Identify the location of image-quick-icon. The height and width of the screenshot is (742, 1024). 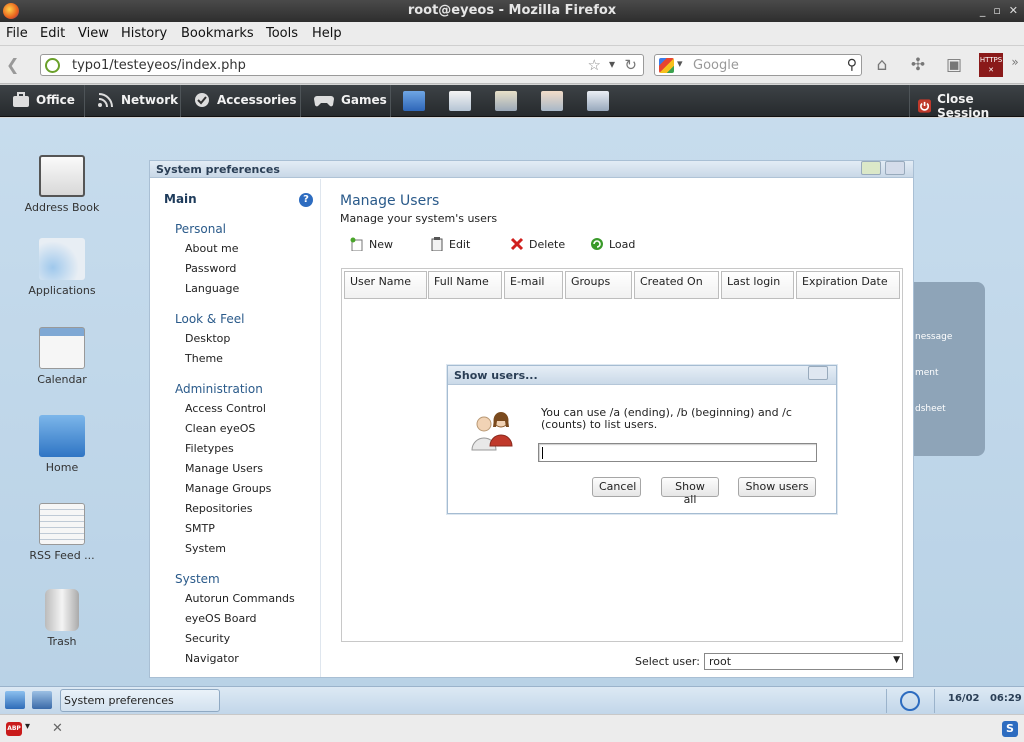
(506, 101).